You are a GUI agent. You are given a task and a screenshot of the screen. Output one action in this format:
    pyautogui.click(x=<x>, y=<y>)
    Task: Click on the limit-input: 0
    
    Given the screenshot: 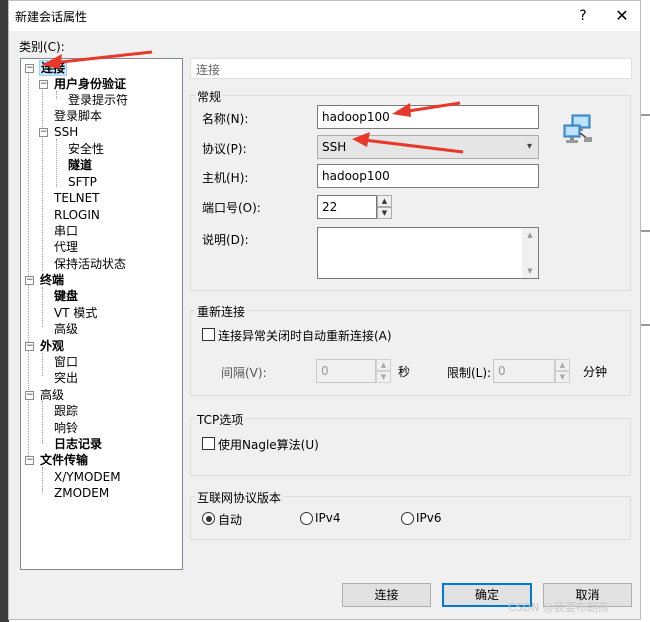 What is the action you would take?
    pyautogui.click(x=524, y=371)
    